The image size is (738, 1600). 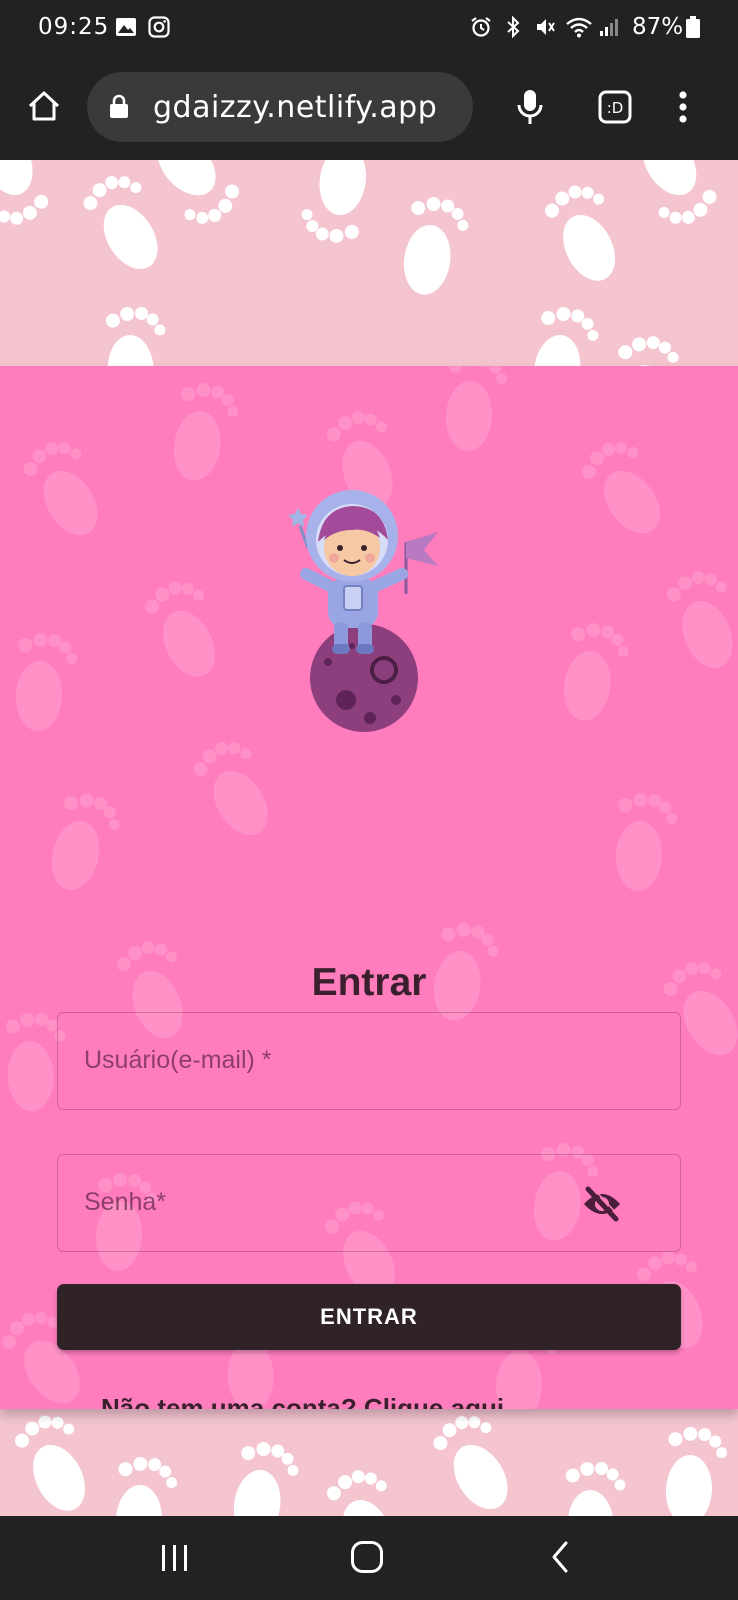 I want to click on wifi-icon, so click(x=579, y=27).